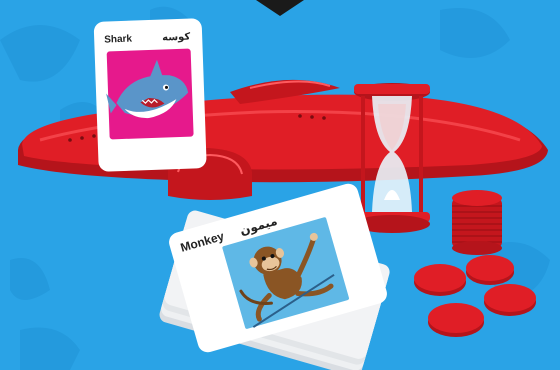 Image resolution: width=560 pixels, height=370 pixels. What do you see at coordinates (150, 95) in the screenshot?
I see `shark-card: Shark كوسه` at bounding box center [150, 95].